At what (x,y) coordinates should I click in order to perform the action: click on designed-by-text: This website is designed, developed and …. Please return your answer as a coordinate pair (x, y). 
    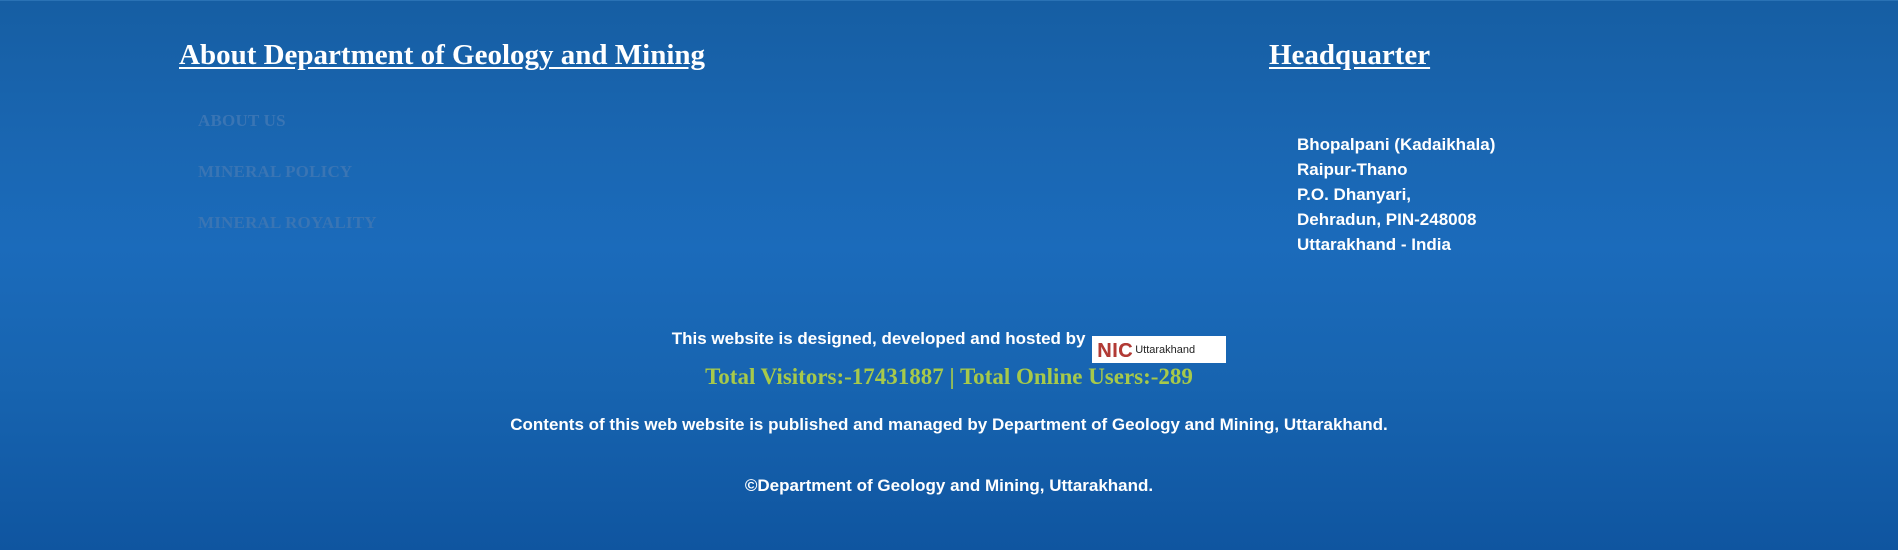
    Looking at the image, I should click on (878, 338).